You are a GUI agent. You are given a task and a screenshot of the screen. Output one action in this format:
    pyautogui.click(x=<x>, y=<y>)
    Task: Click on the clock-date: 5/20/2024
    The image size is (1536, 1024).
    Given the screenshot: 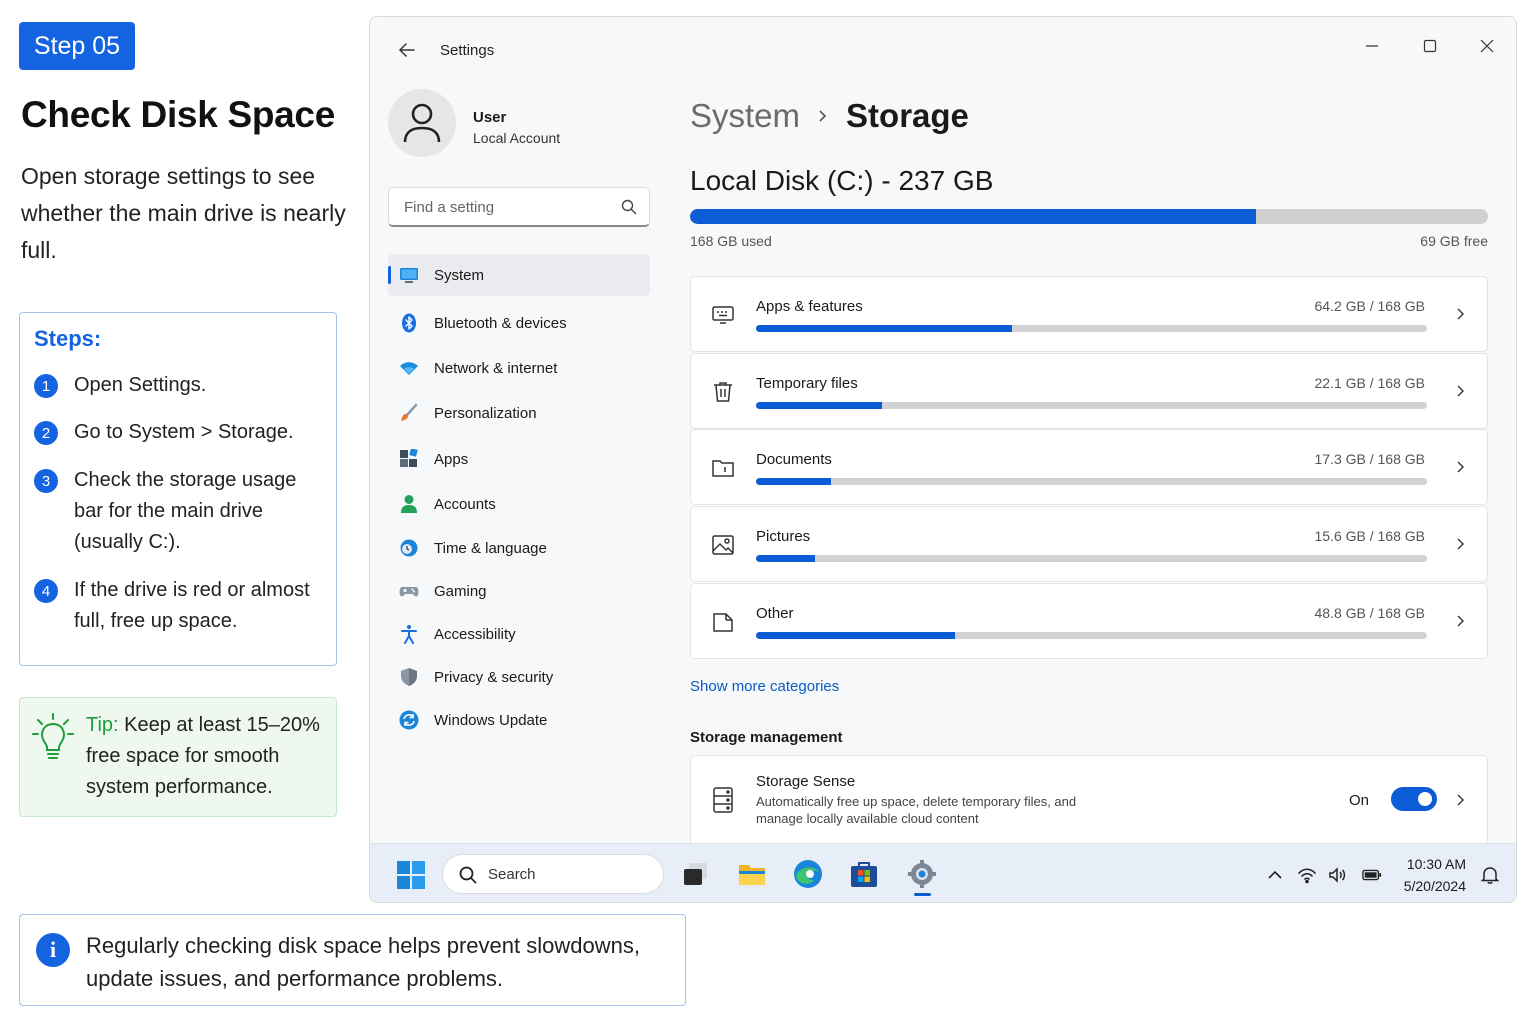 What is the action you would take?
    pyautogui.click(x=1428, y=886)
    